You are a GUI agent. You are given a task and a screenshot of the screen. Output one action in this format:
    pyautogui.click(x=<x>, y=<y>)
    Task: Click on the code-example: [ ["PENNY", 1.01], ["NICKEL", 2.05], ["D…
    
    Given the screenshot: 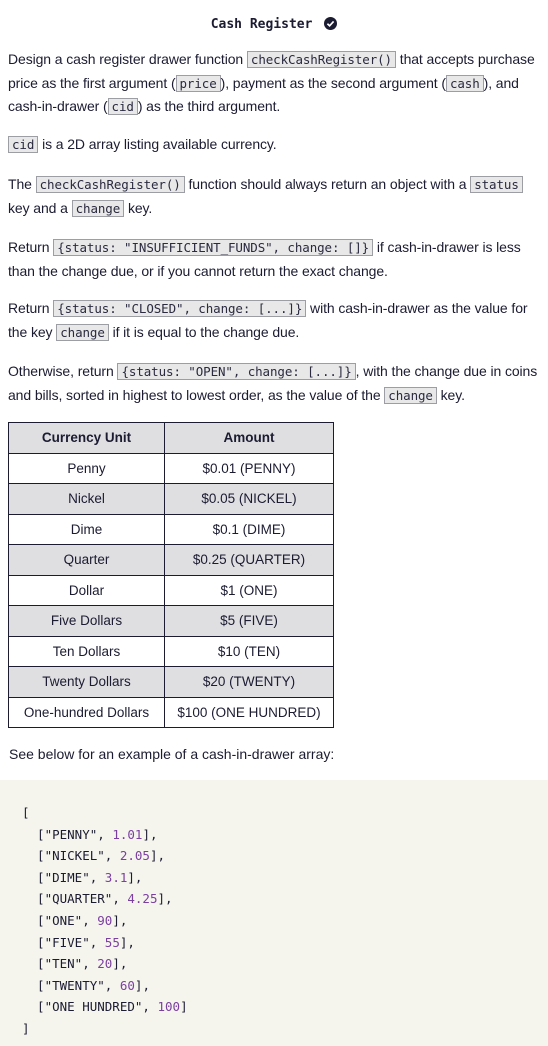 What is the action you would take?
    pyautogui.click(x=105, y=920)
    